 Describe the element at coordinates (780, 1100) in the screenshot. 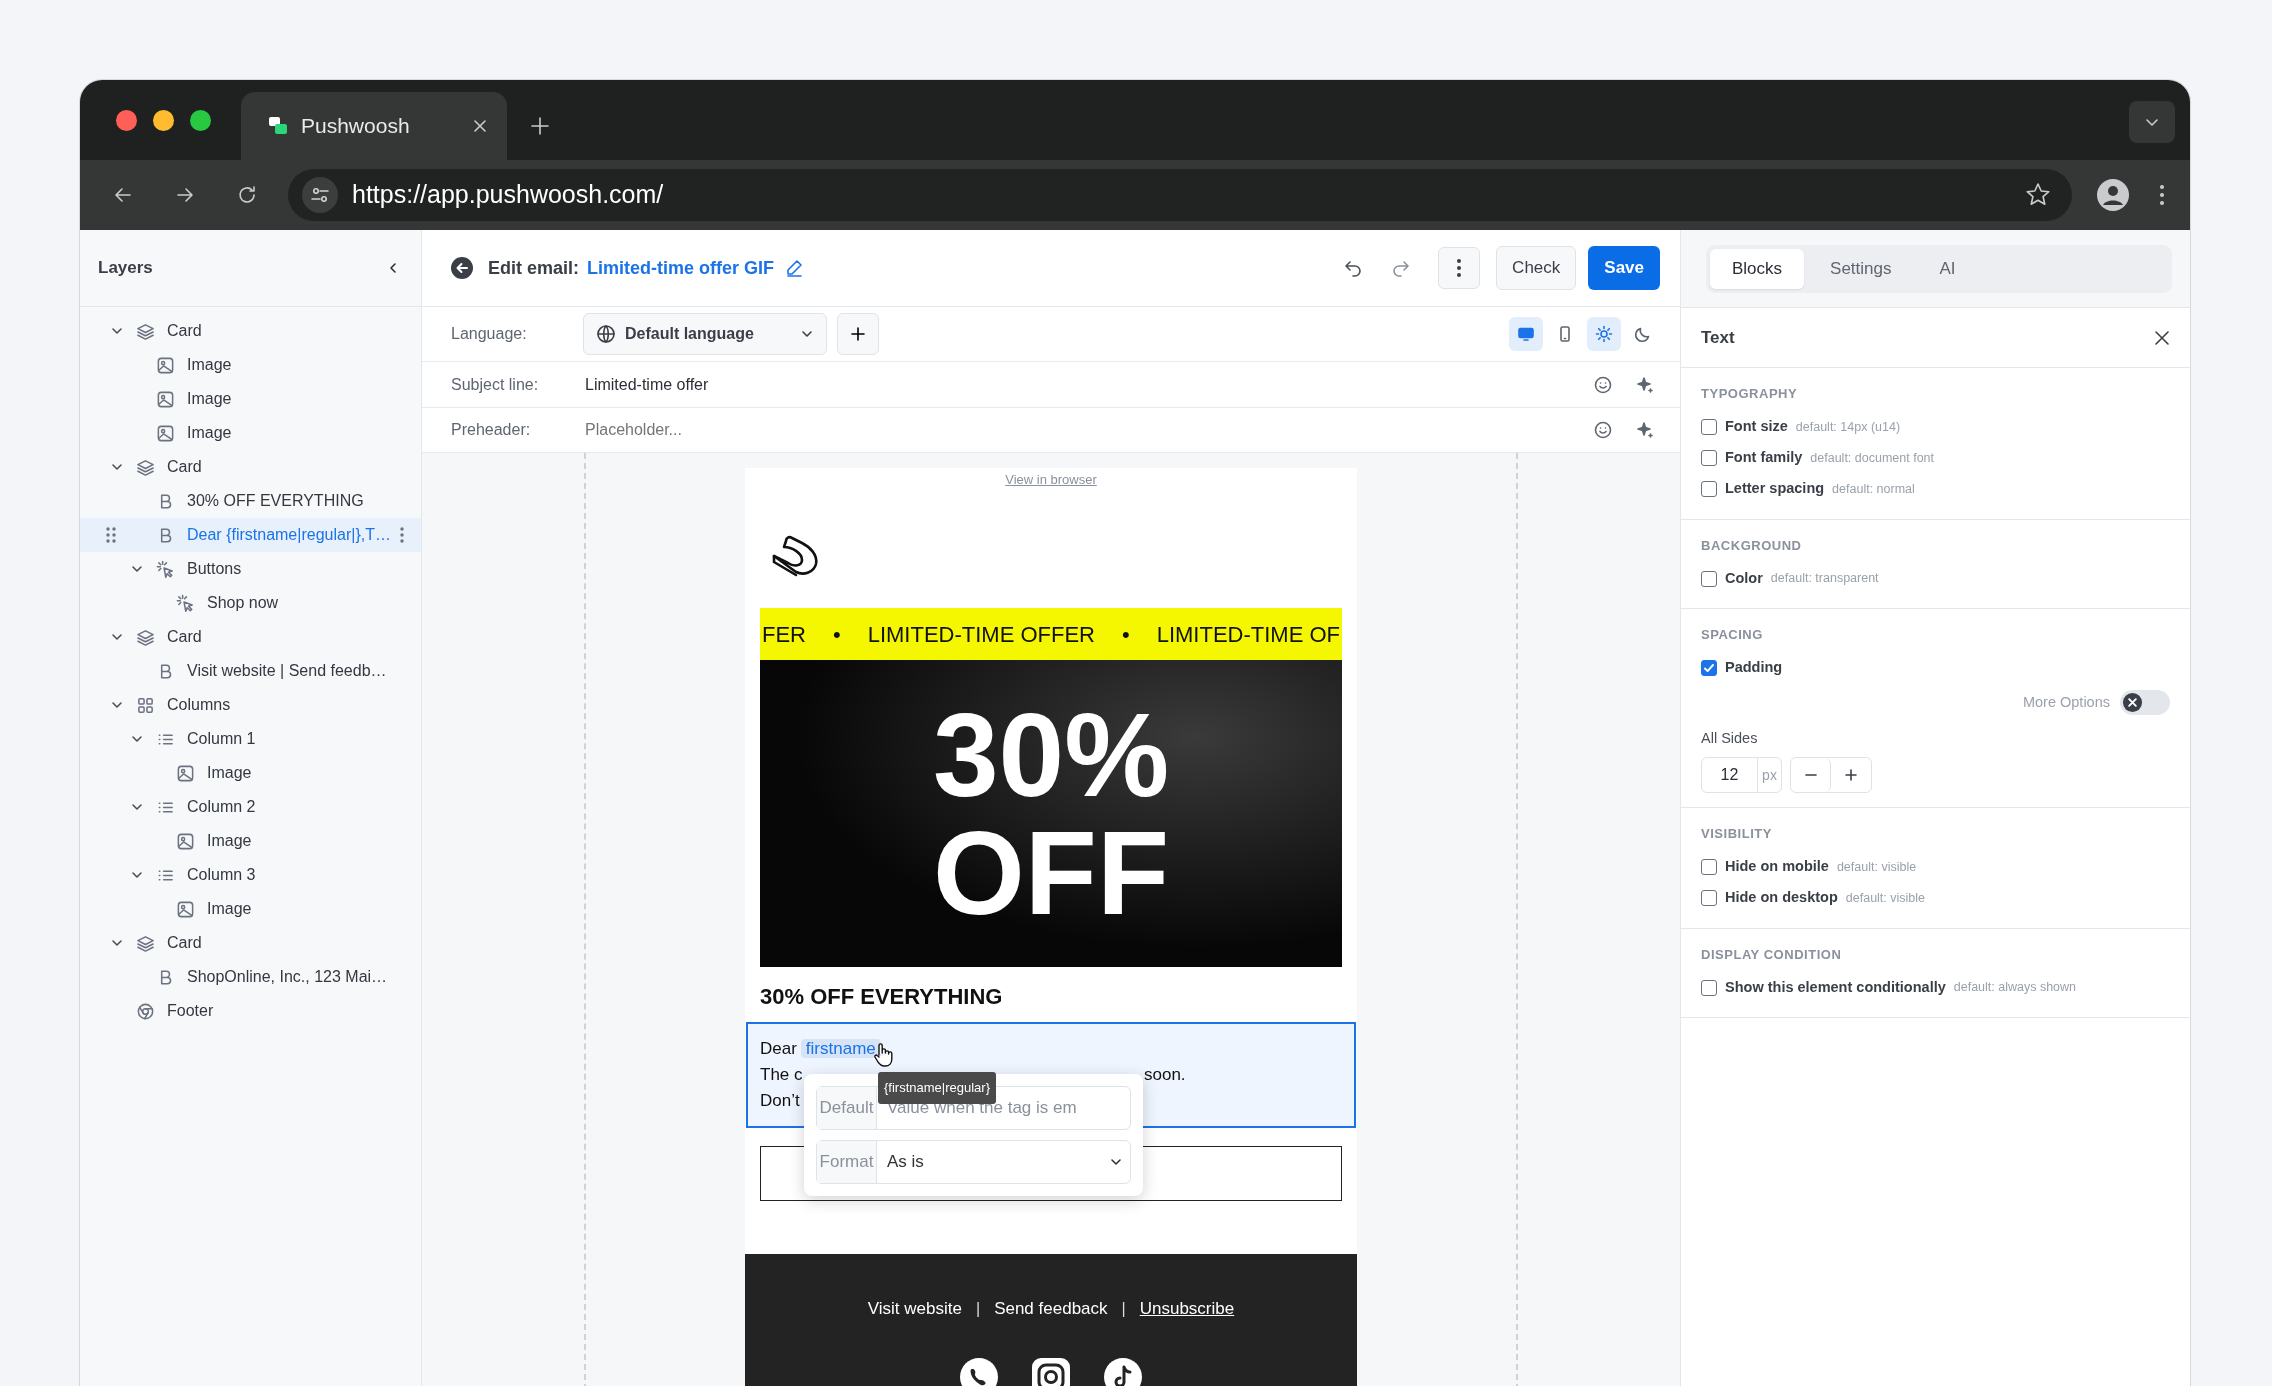

I see `body-text: Don’t` at that location.